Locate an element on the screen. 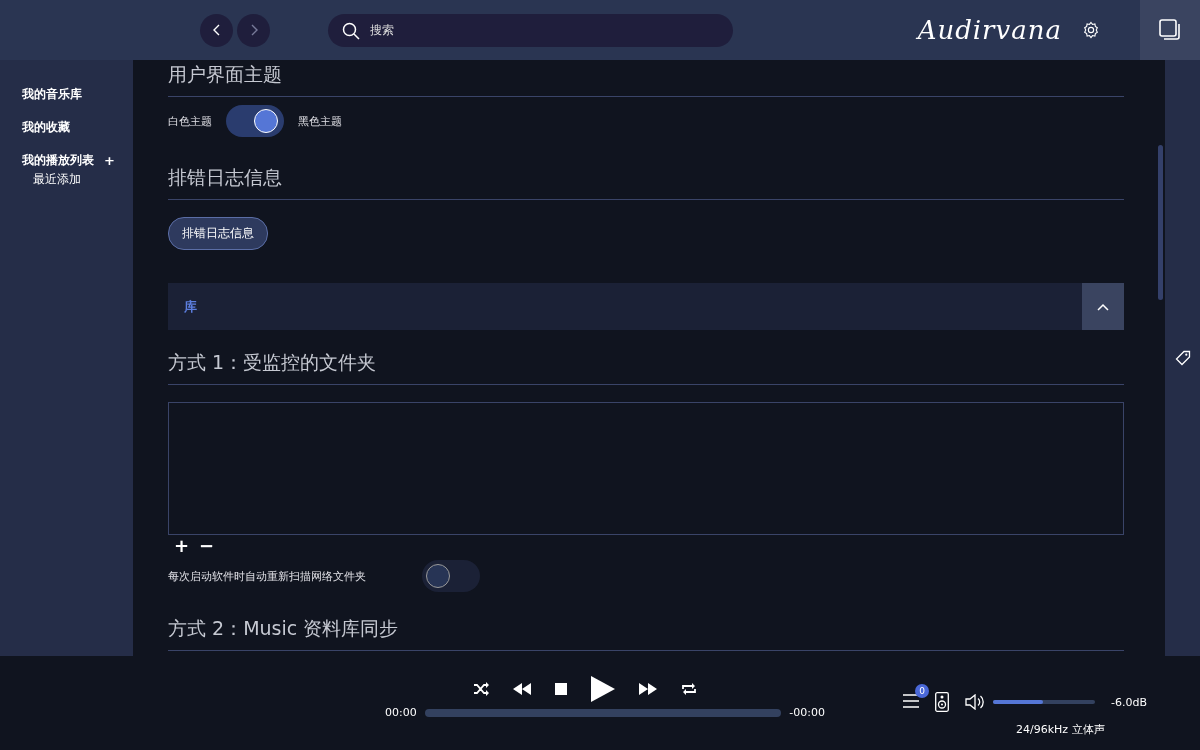 The width and height of the screenshot is (1200, 750). playlist-item: 最近添加 is located at coordinates (83, 179).